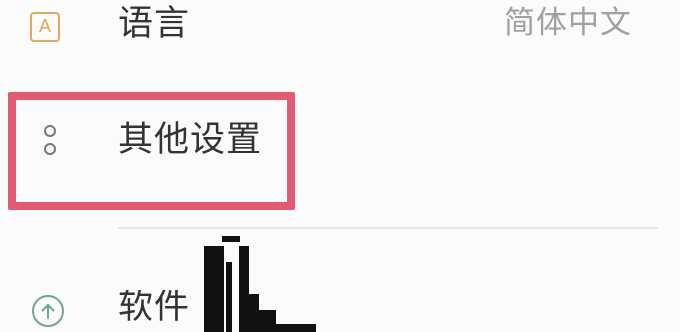 The height and width of the screenshot is (332, 680). I want to click on pixel-artifact, so click(260, 284).